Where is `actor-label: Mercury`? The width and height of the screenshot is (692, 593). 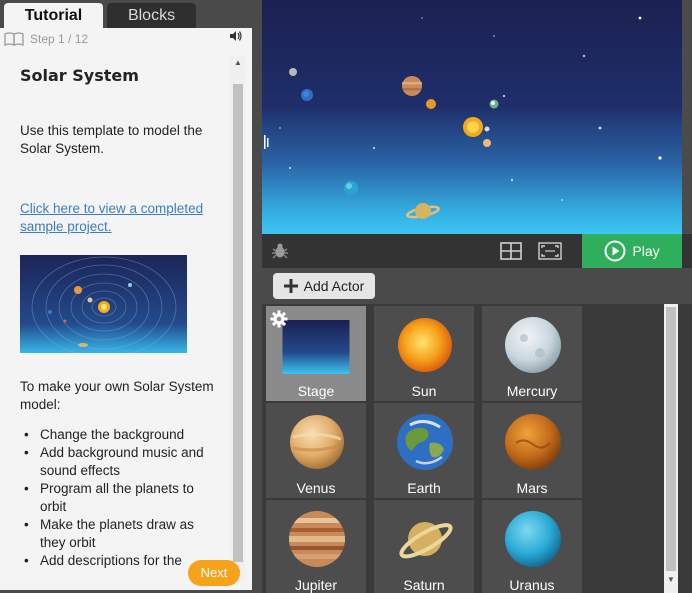
actor-label: Mercury is located at coordinates (532, 391).